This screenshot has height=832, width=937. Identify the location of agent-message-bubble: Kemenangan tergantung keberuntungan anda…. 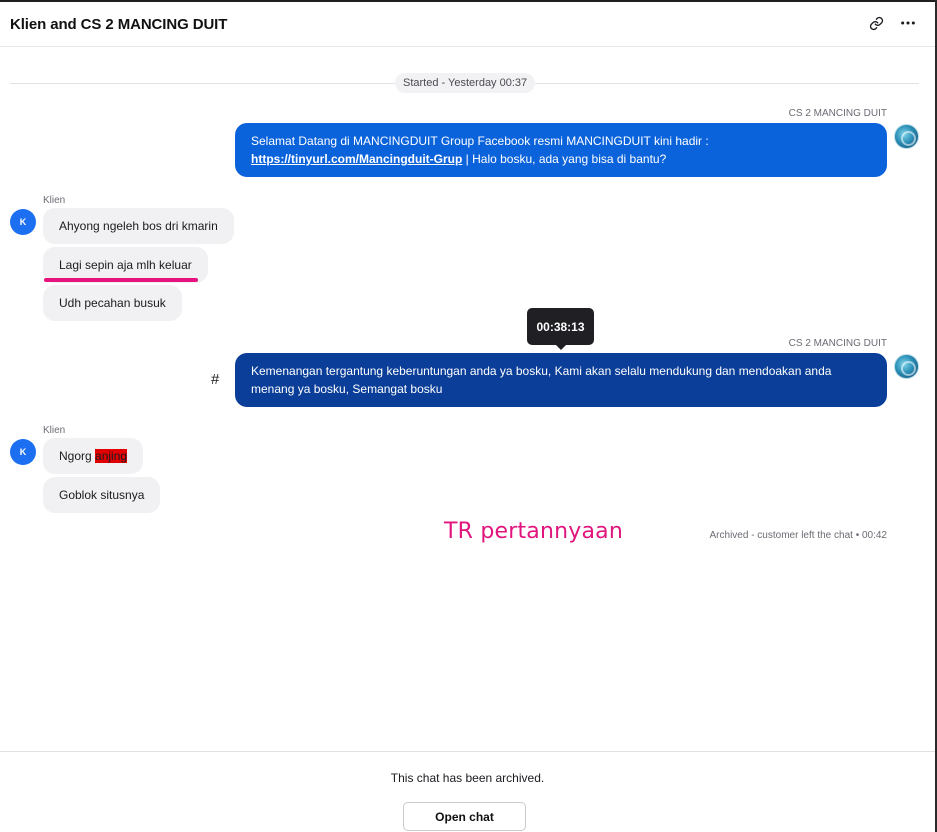
(561, 380).